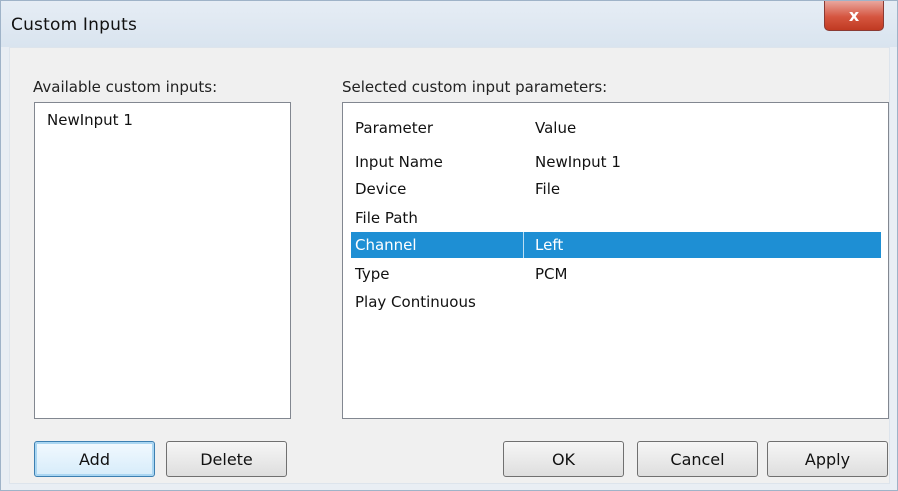  I want to click on parameter-name: Play Continuous, so click(415, 302).